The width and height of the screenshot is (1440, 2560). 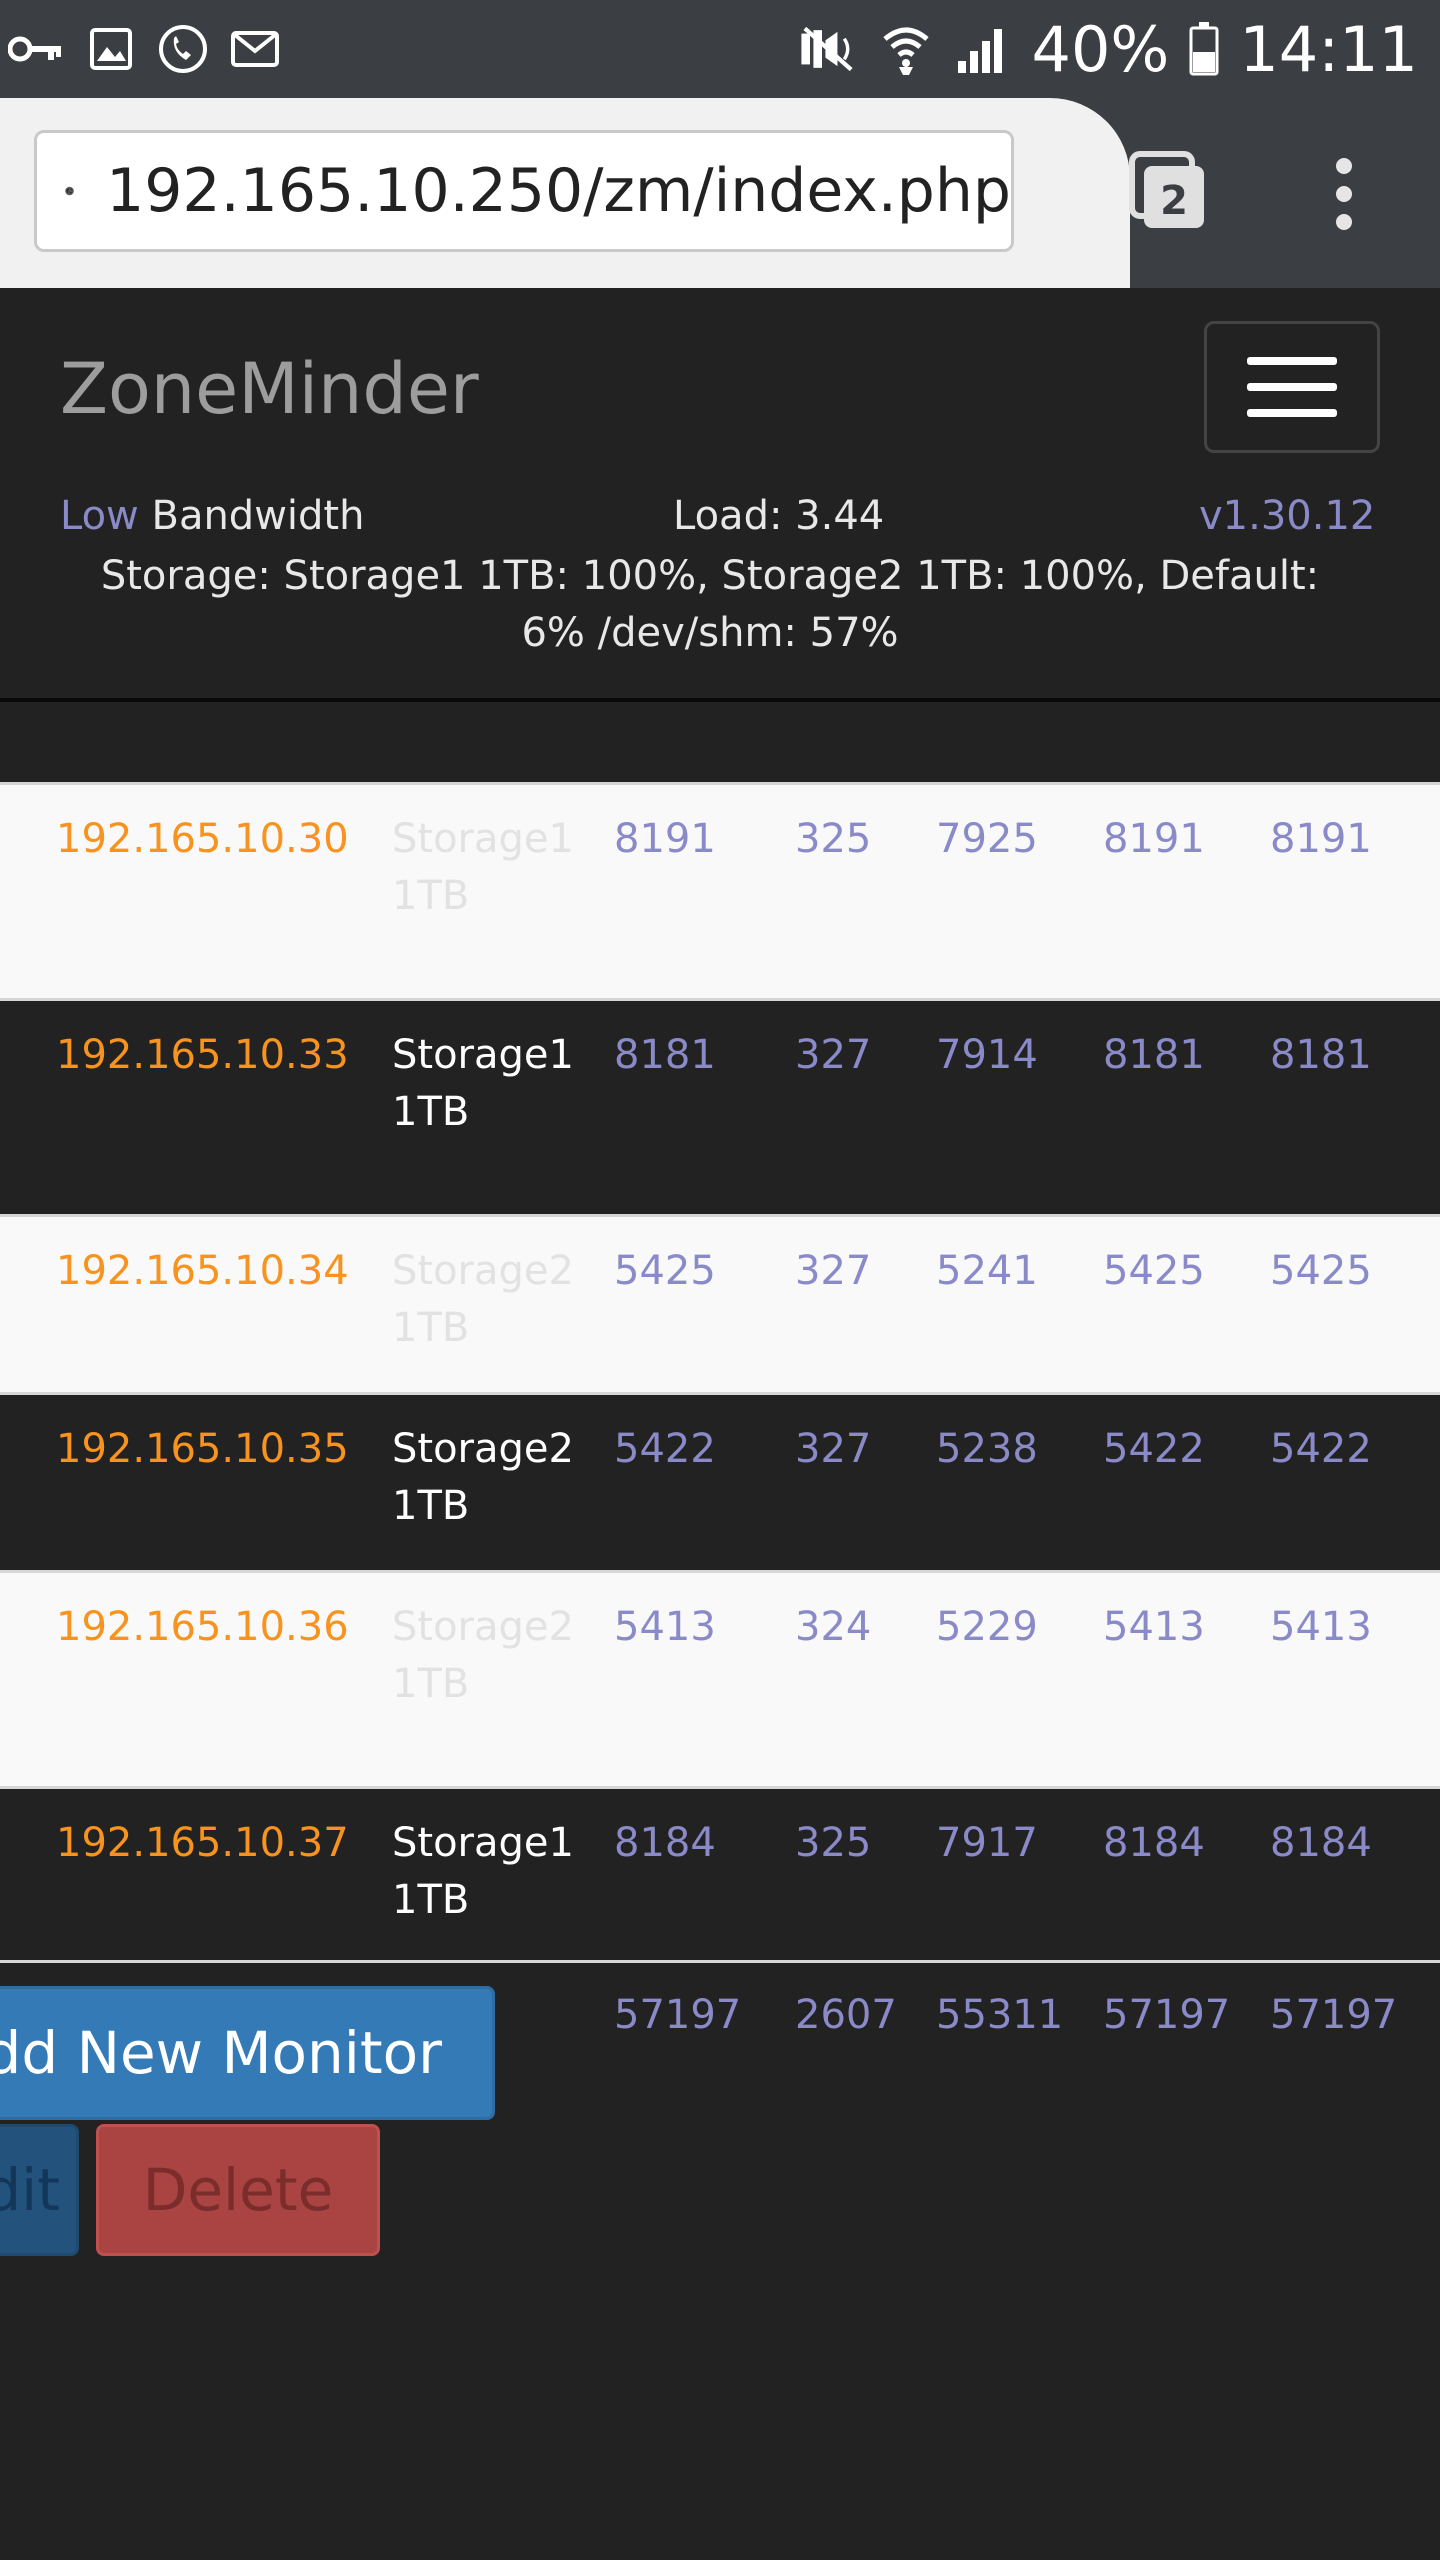 I want to click on image-icon, so click(x=111, y=49).